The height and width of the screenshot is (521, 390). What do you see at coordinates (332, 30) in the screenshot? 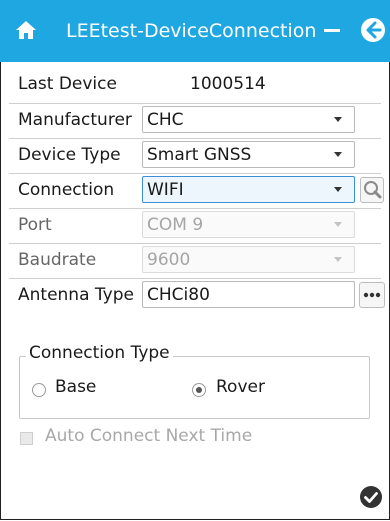
I see `minimize-icon` at bounding box center [332, 30].